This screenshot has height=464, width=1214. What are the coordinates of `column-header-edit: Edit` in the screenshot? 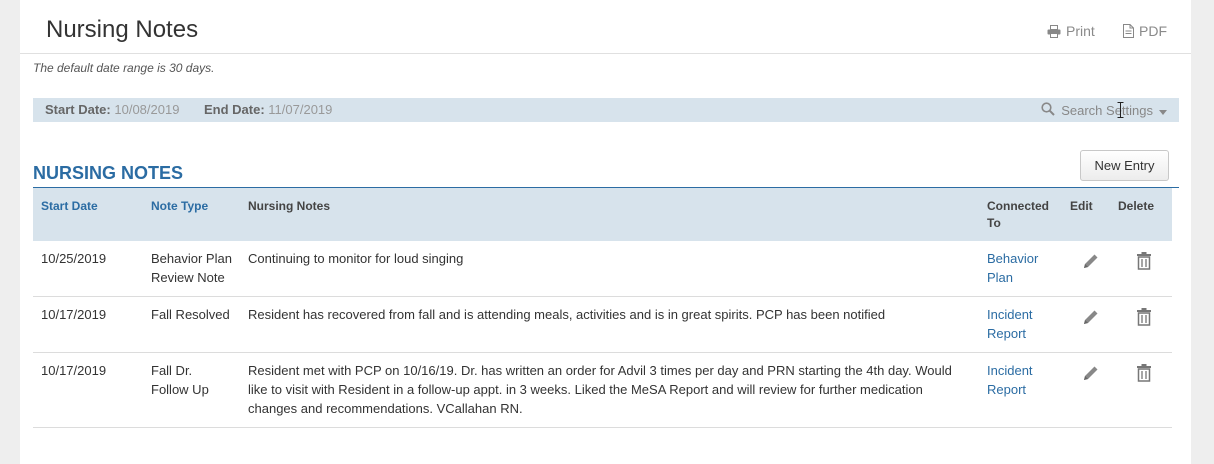 It's located at (1091, 214).